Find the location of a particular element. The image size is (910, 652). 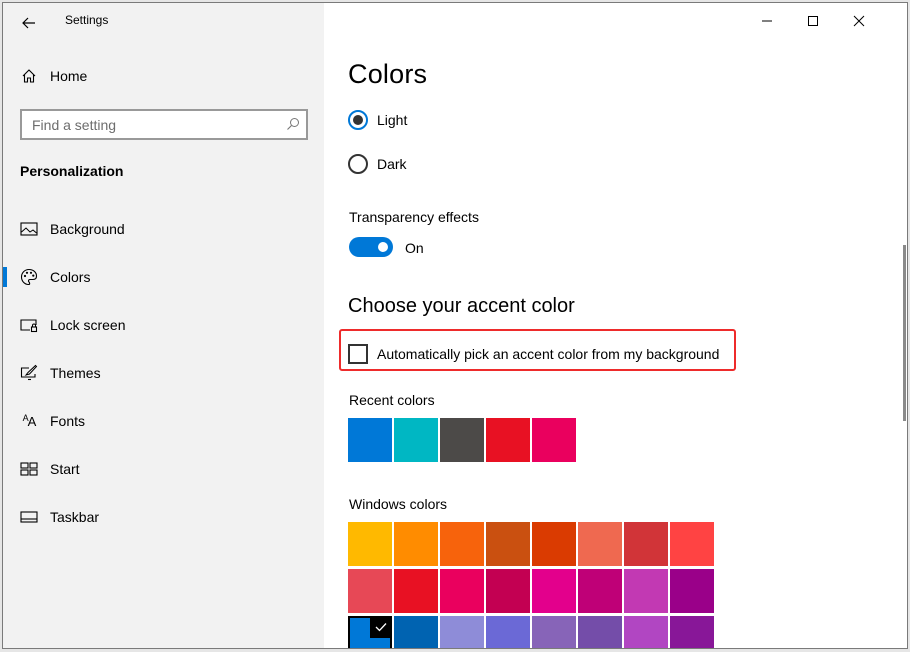

windows-colors-label: Windows colors is located at coordinates (398, 504).